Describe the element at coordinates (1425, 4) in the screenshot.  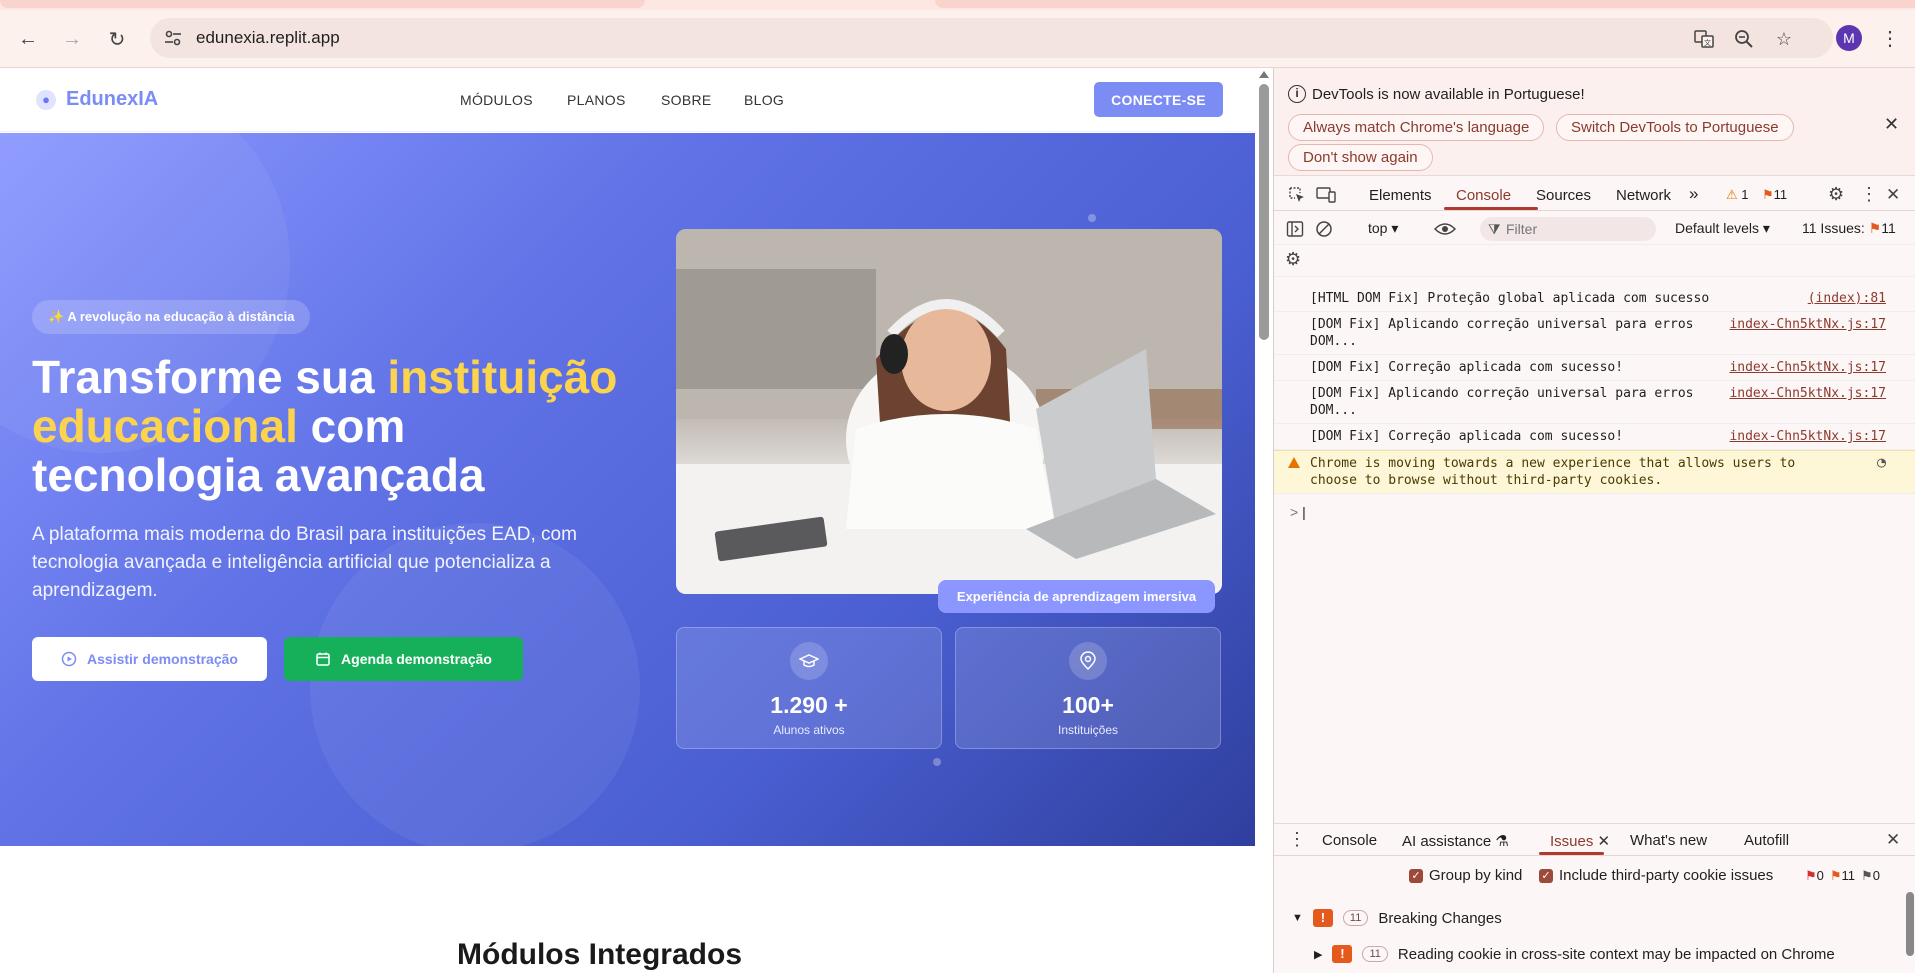
I see `tab-right` at that location.